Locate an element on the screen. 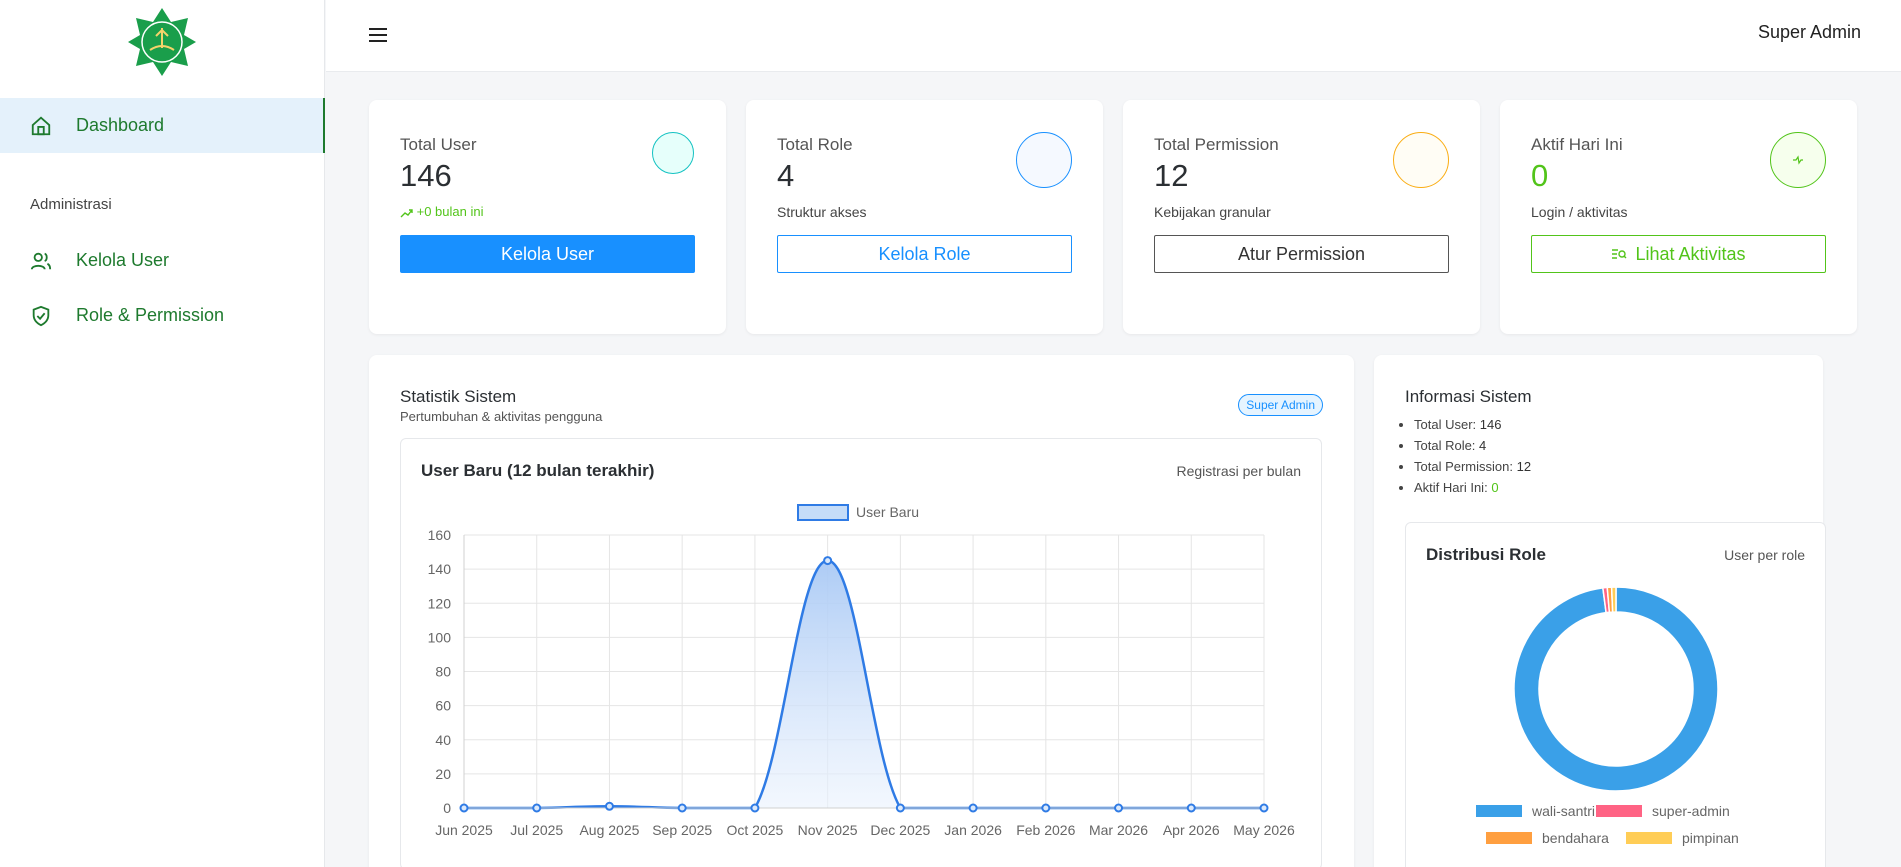  info-item: Total Permission: 12 is located at coordinates (1472, 469).